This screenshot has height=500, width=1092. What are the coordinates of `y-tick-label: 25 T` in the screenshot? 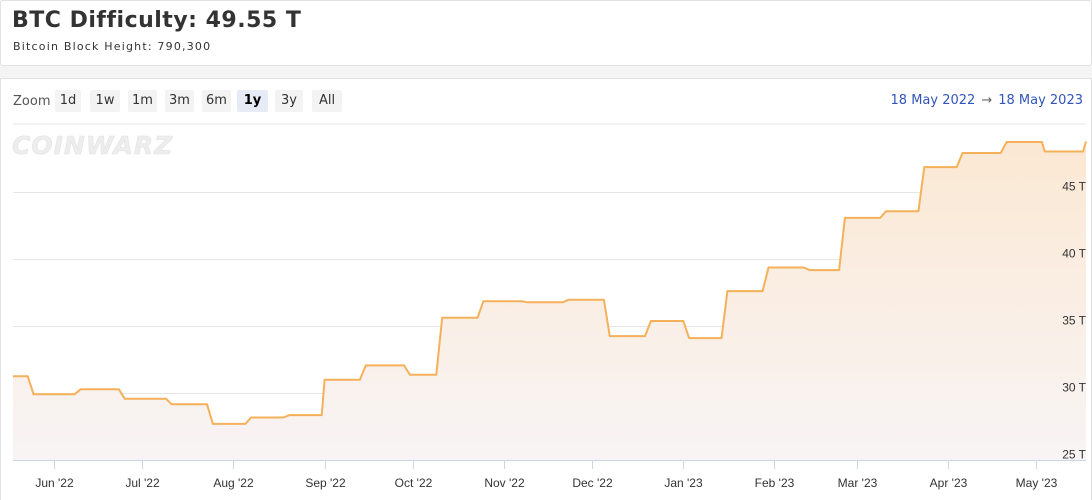 It's located at (1074, 455).